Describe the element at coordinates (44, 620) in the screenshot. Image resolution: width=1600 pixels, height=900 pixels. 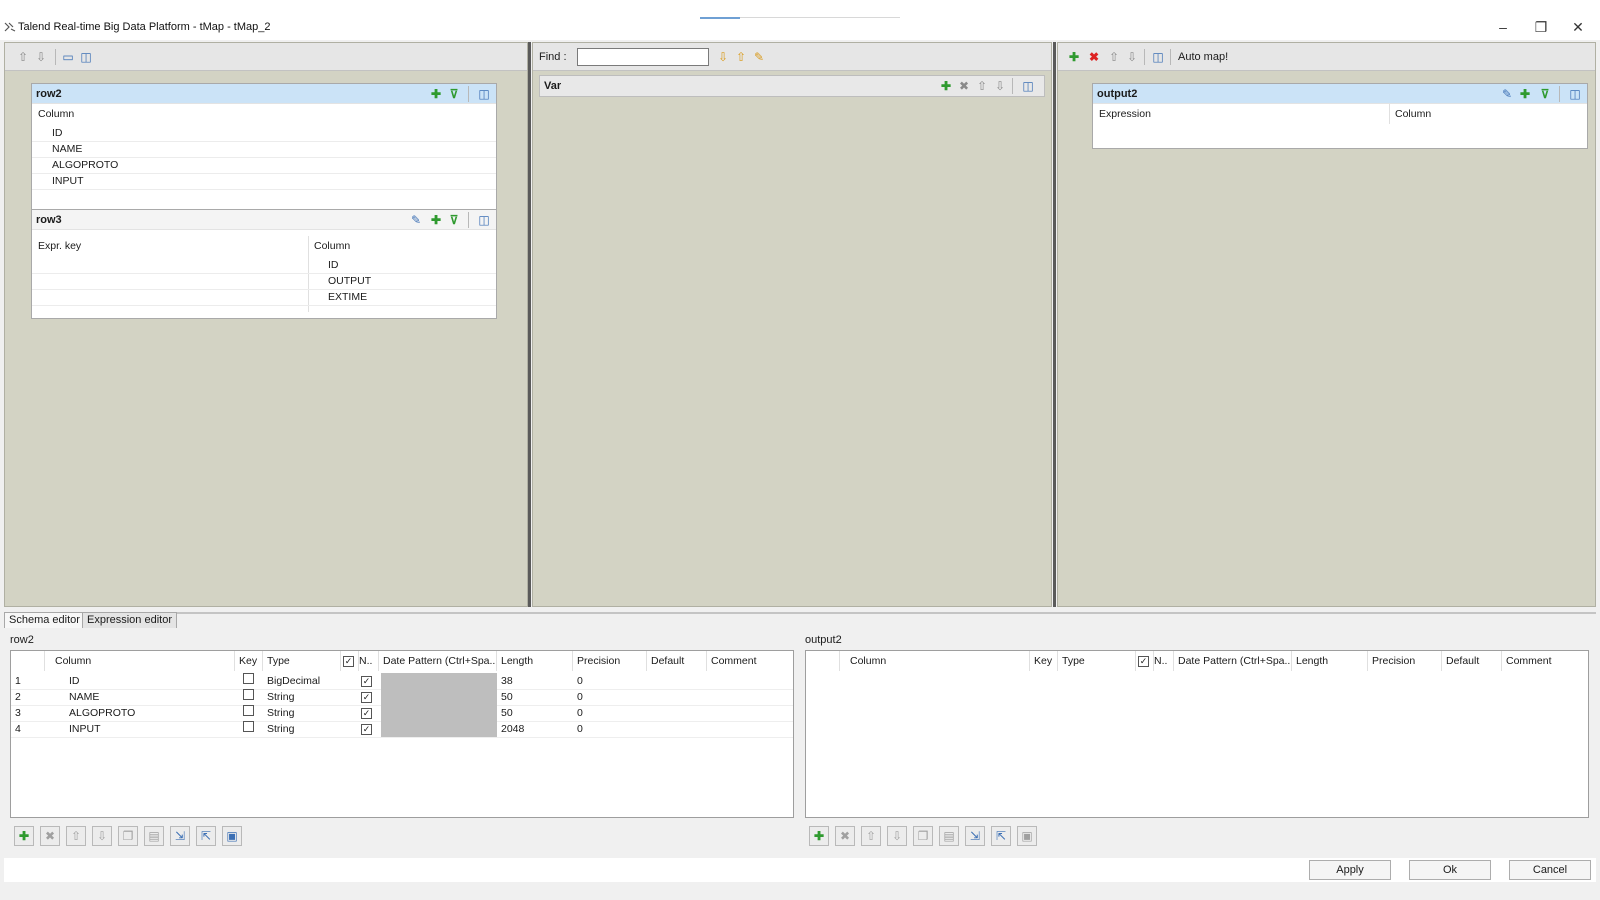
I see `tab-schema-editor: Schema editor` at that location.